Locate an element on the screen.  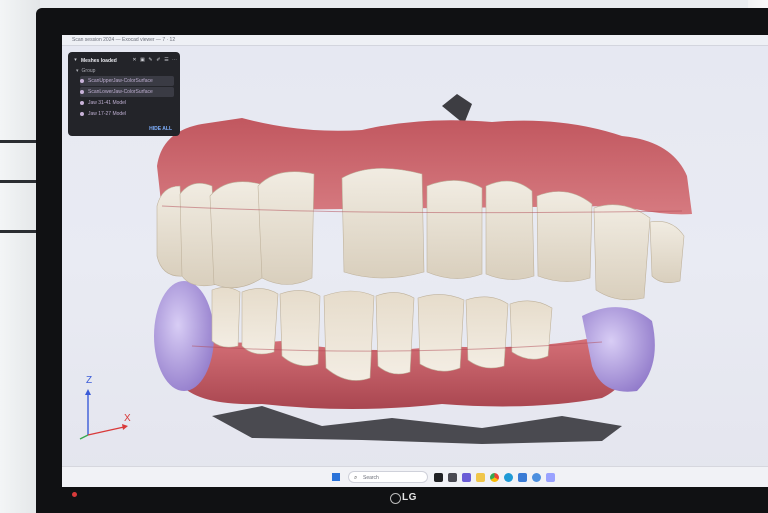
taskbar: ⌕ Search is located at coordinates (415, 476).